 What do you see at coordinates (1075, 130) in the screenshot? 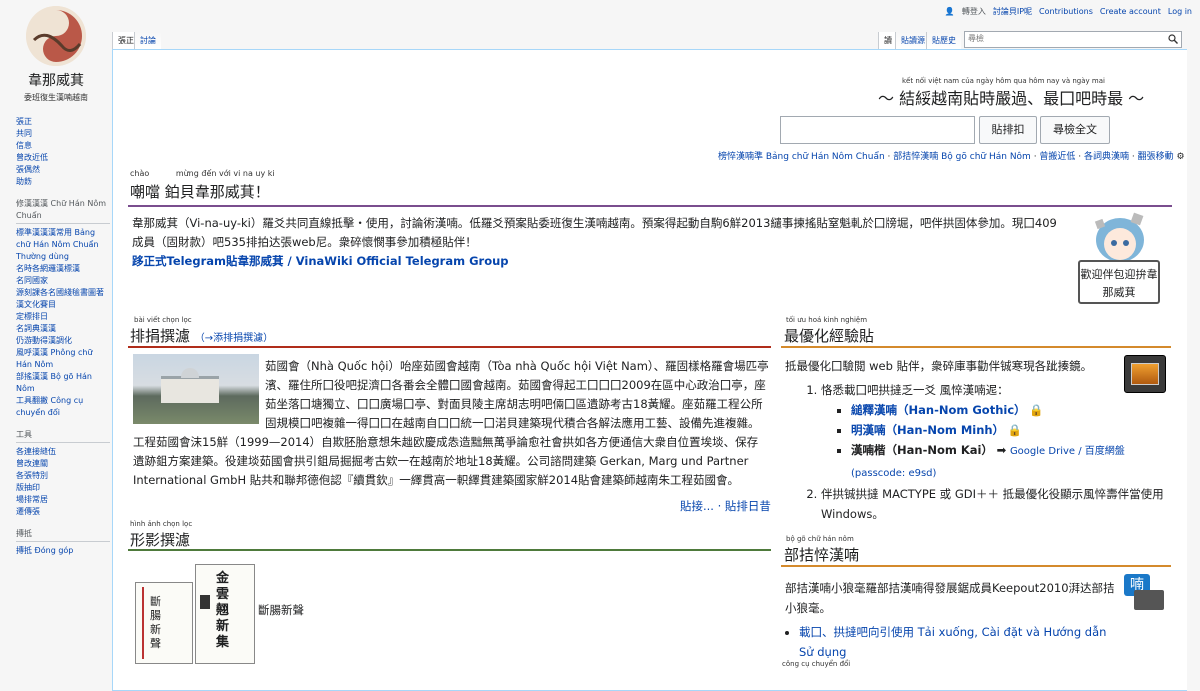
I see `fulltext-search-button: 尋檢全文` at bounding box center [1075, 130].